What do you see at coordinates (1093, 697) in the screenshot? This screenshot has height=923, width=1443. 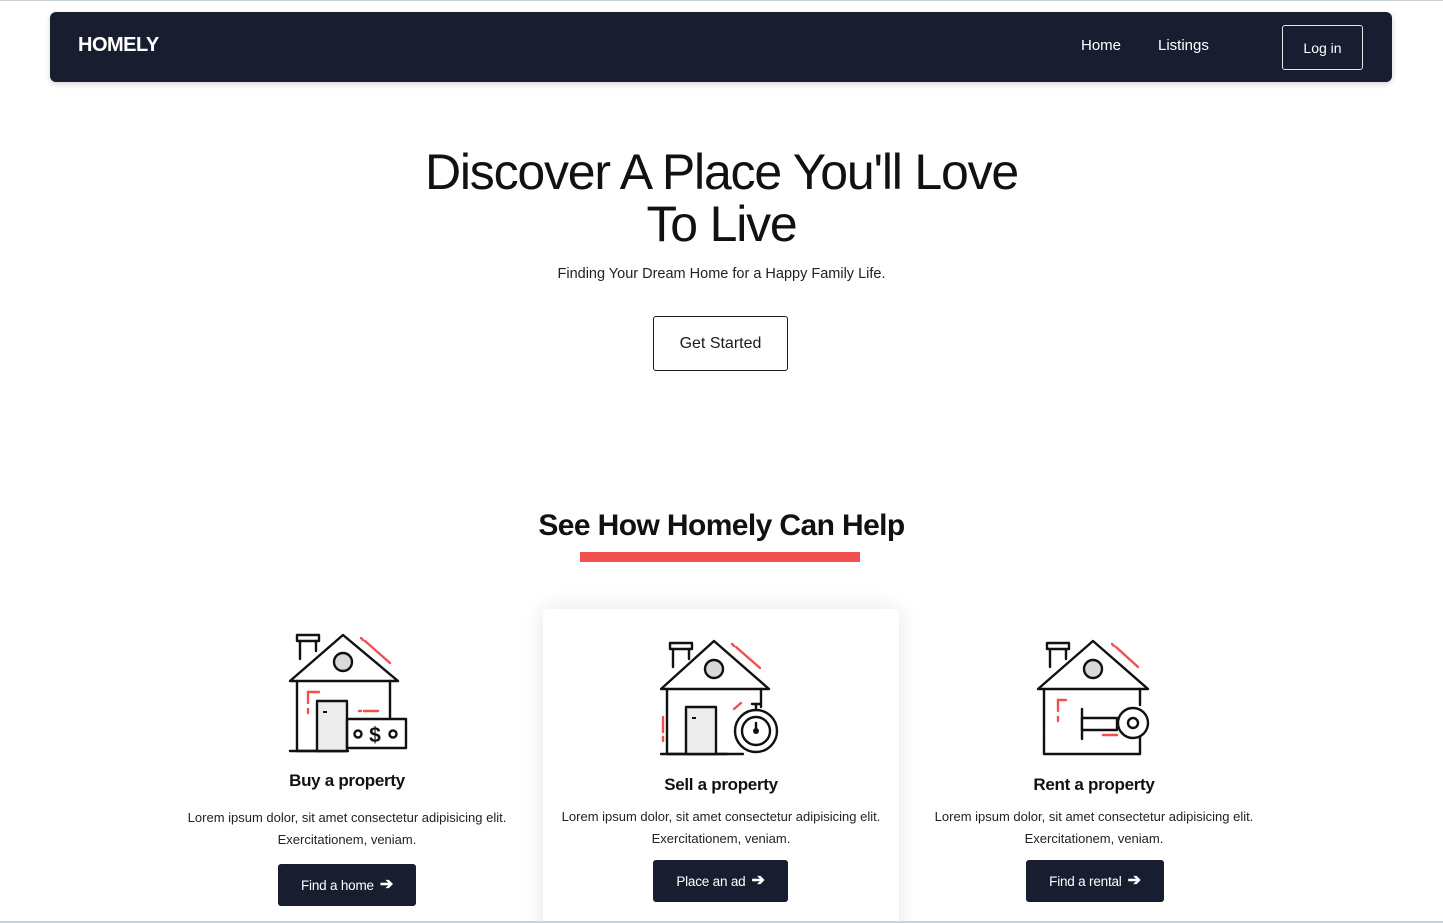 I see `house-key-icon` at bounding box center [1093, 697].